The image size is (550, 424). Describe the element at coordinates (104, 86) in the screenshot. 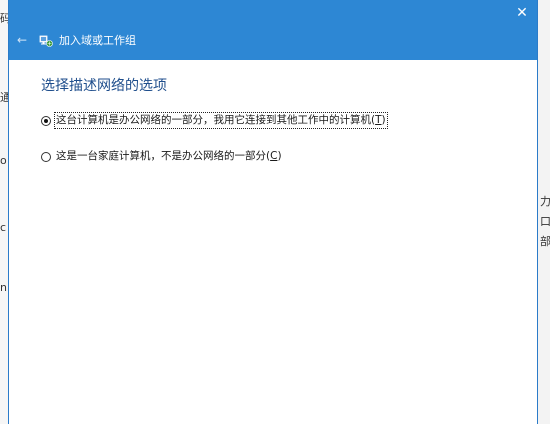

I see `page-heading: 选择描述网络的选项` at that location.